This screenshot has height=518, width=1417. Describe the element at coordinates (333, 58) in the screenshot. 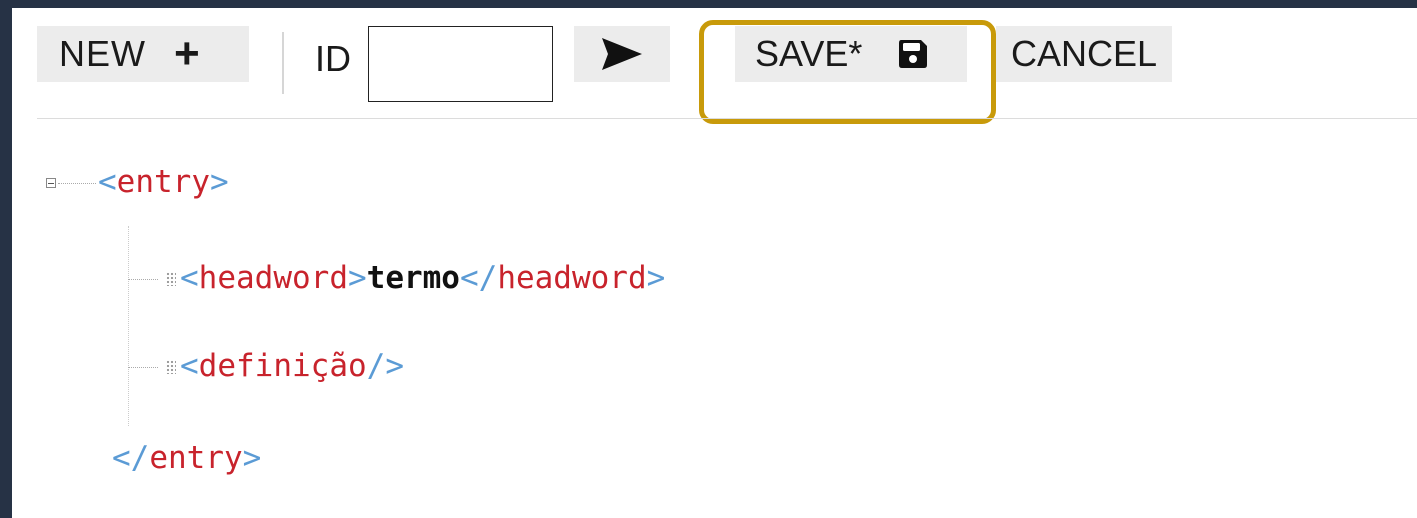

I see `id-label: ID` at that location.